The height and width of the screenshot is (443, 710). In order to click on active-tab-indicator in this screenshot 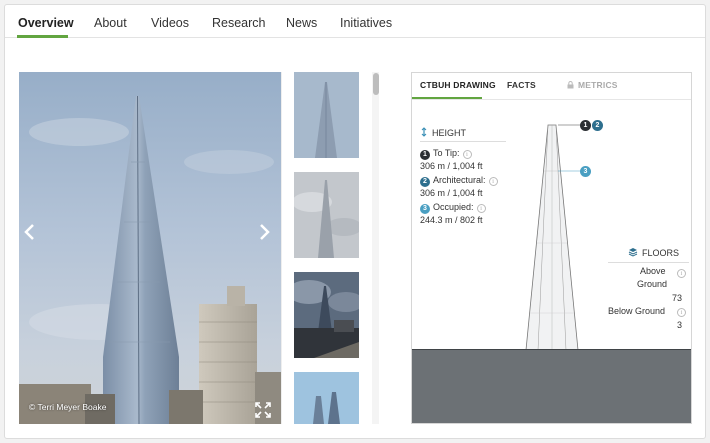, I will do `click(42, 36)`.